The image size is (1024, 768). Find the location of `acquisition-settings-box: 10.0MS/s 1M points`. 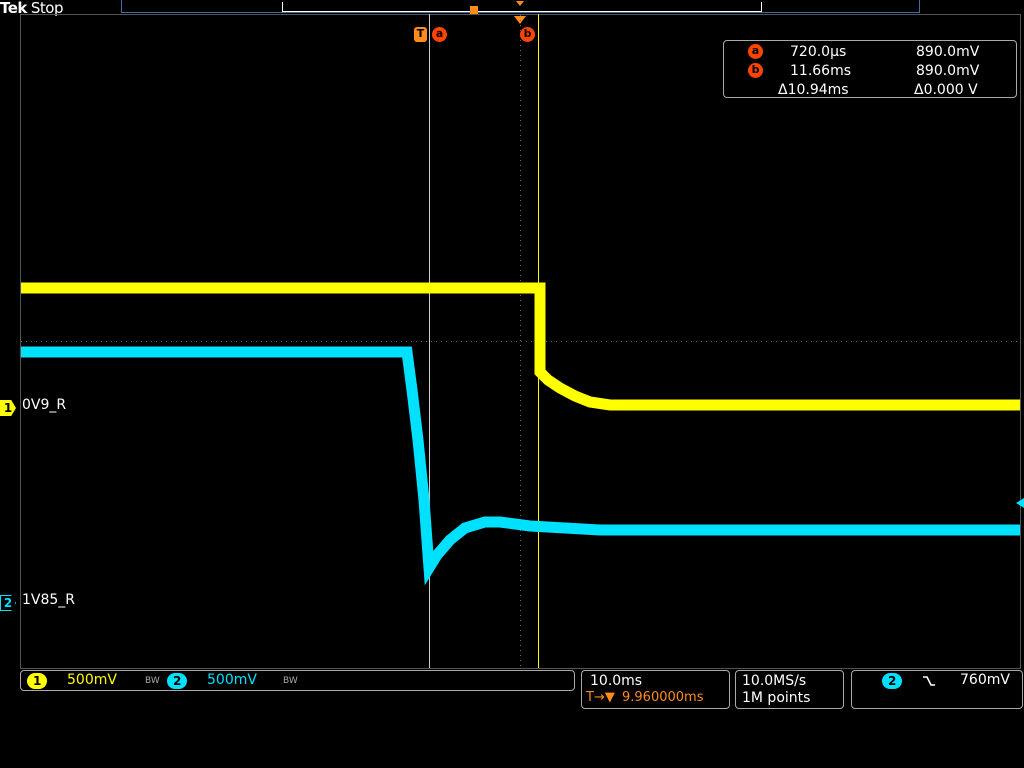

acquisition-settings-box: 10.0MS/s 1M points is located at coordinates (789, 689).